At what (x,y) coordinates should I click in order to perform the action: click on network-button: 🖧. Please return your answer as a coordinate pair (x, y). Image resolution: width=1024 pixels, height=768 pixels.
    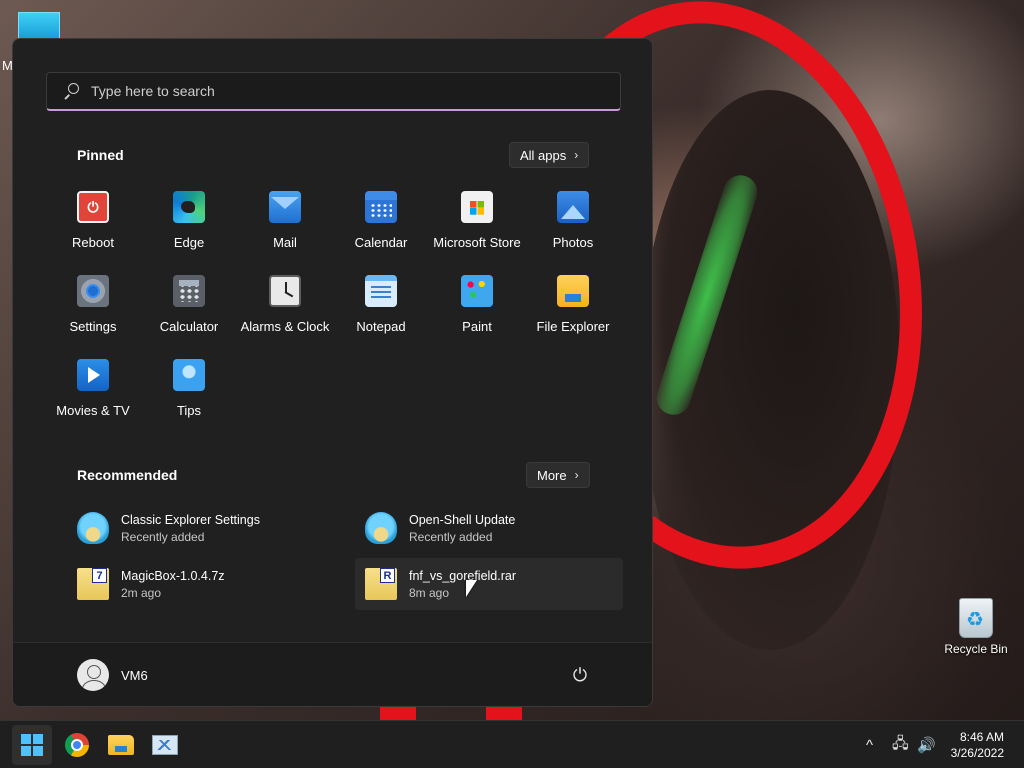
    Looking at the image, I should click on (900, 744).